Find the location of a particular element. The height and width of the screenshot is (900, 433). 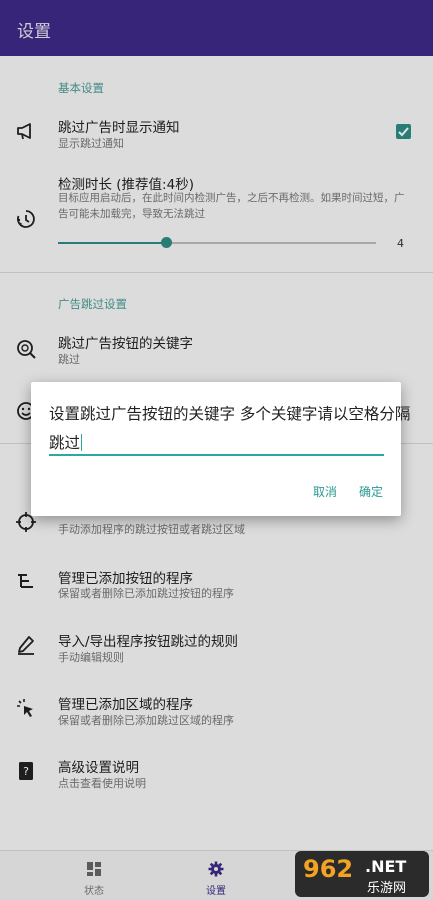

watermark-logo: 962 .NET 乐游网 is located at coordinates (362, 874).